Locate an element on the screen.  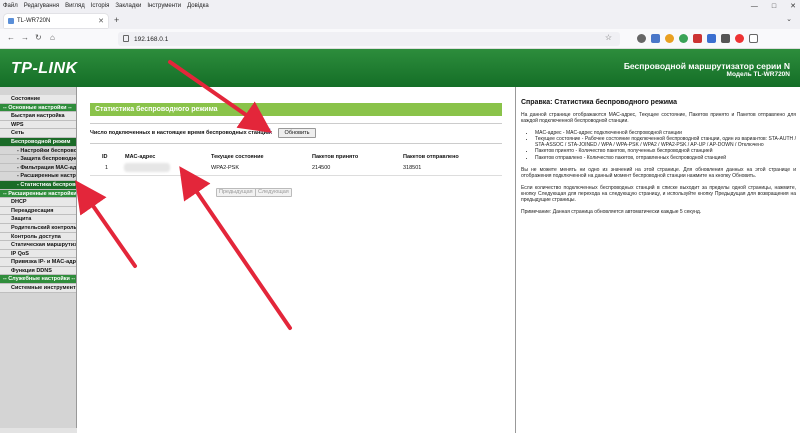
menu-tools: Інструменти is located at coordinates (164, 6).